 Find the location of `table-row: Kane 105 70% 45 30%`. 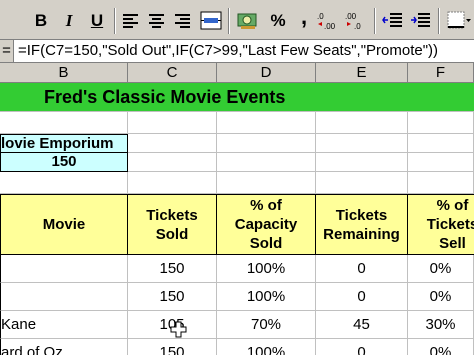

table-row: Kane 105 70% 45 30% is located at coordinates (237, 325).